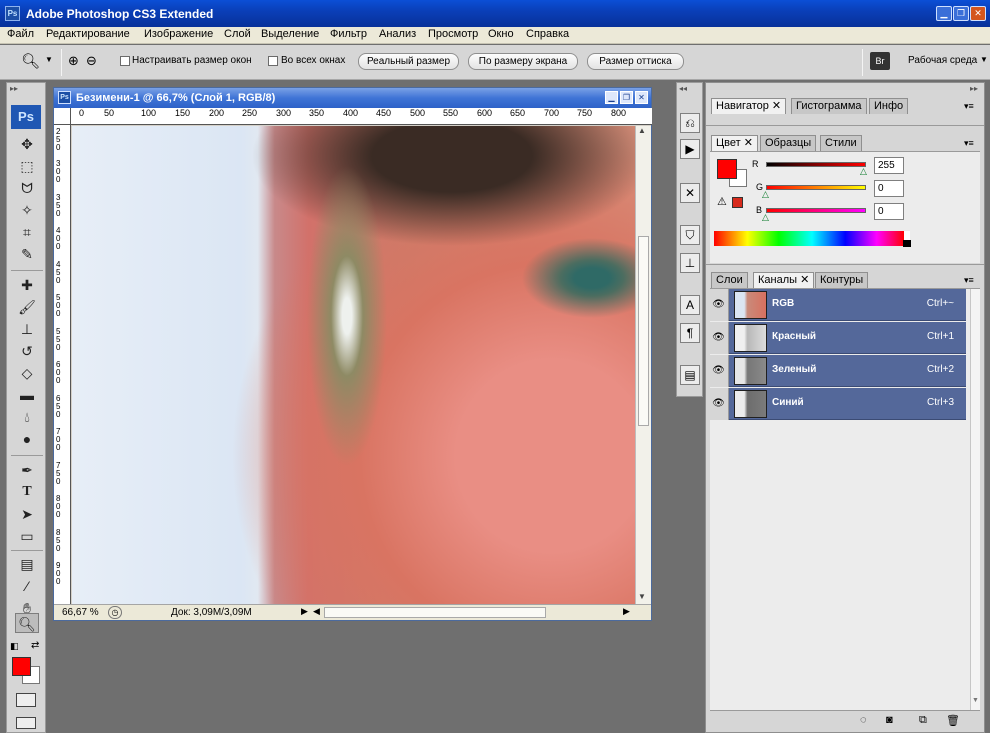 This screenshot has width=990, height=733. I want to click on horizontal-scroll-thumb, so click(435, 612).